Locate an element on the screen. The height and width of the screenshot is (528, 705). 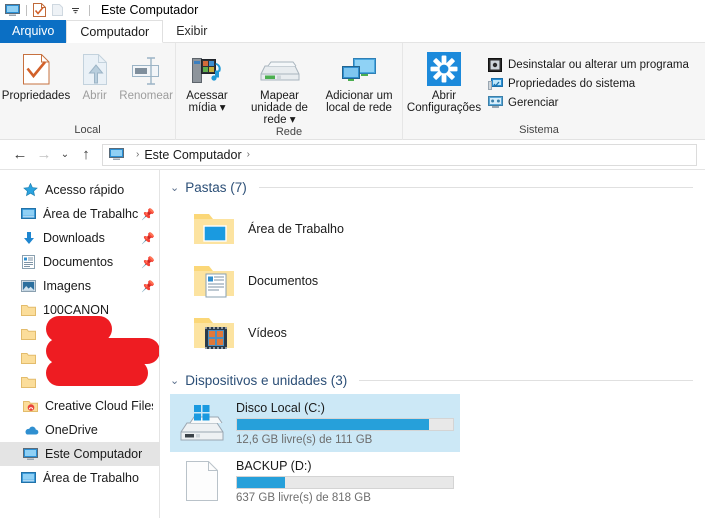
sidebar-item-documentos: Documentos 📌 is located at coordinates (79, 262).